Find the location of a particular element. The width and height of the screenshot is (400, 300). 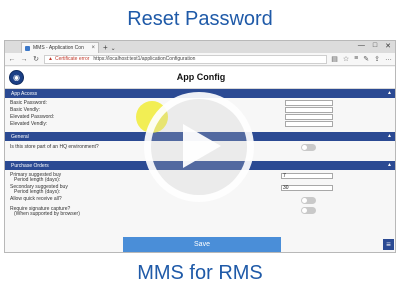

hq-environment-toggle is located at coordinates (308, 147).